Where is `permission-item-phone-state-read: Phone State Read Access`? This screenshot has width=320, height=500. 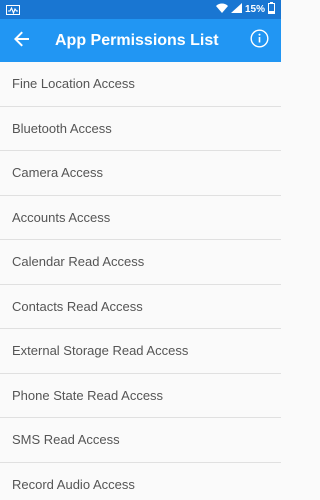
permission-item-phone-state-read: Phone State Read Access is located at coordinates (140, 395).